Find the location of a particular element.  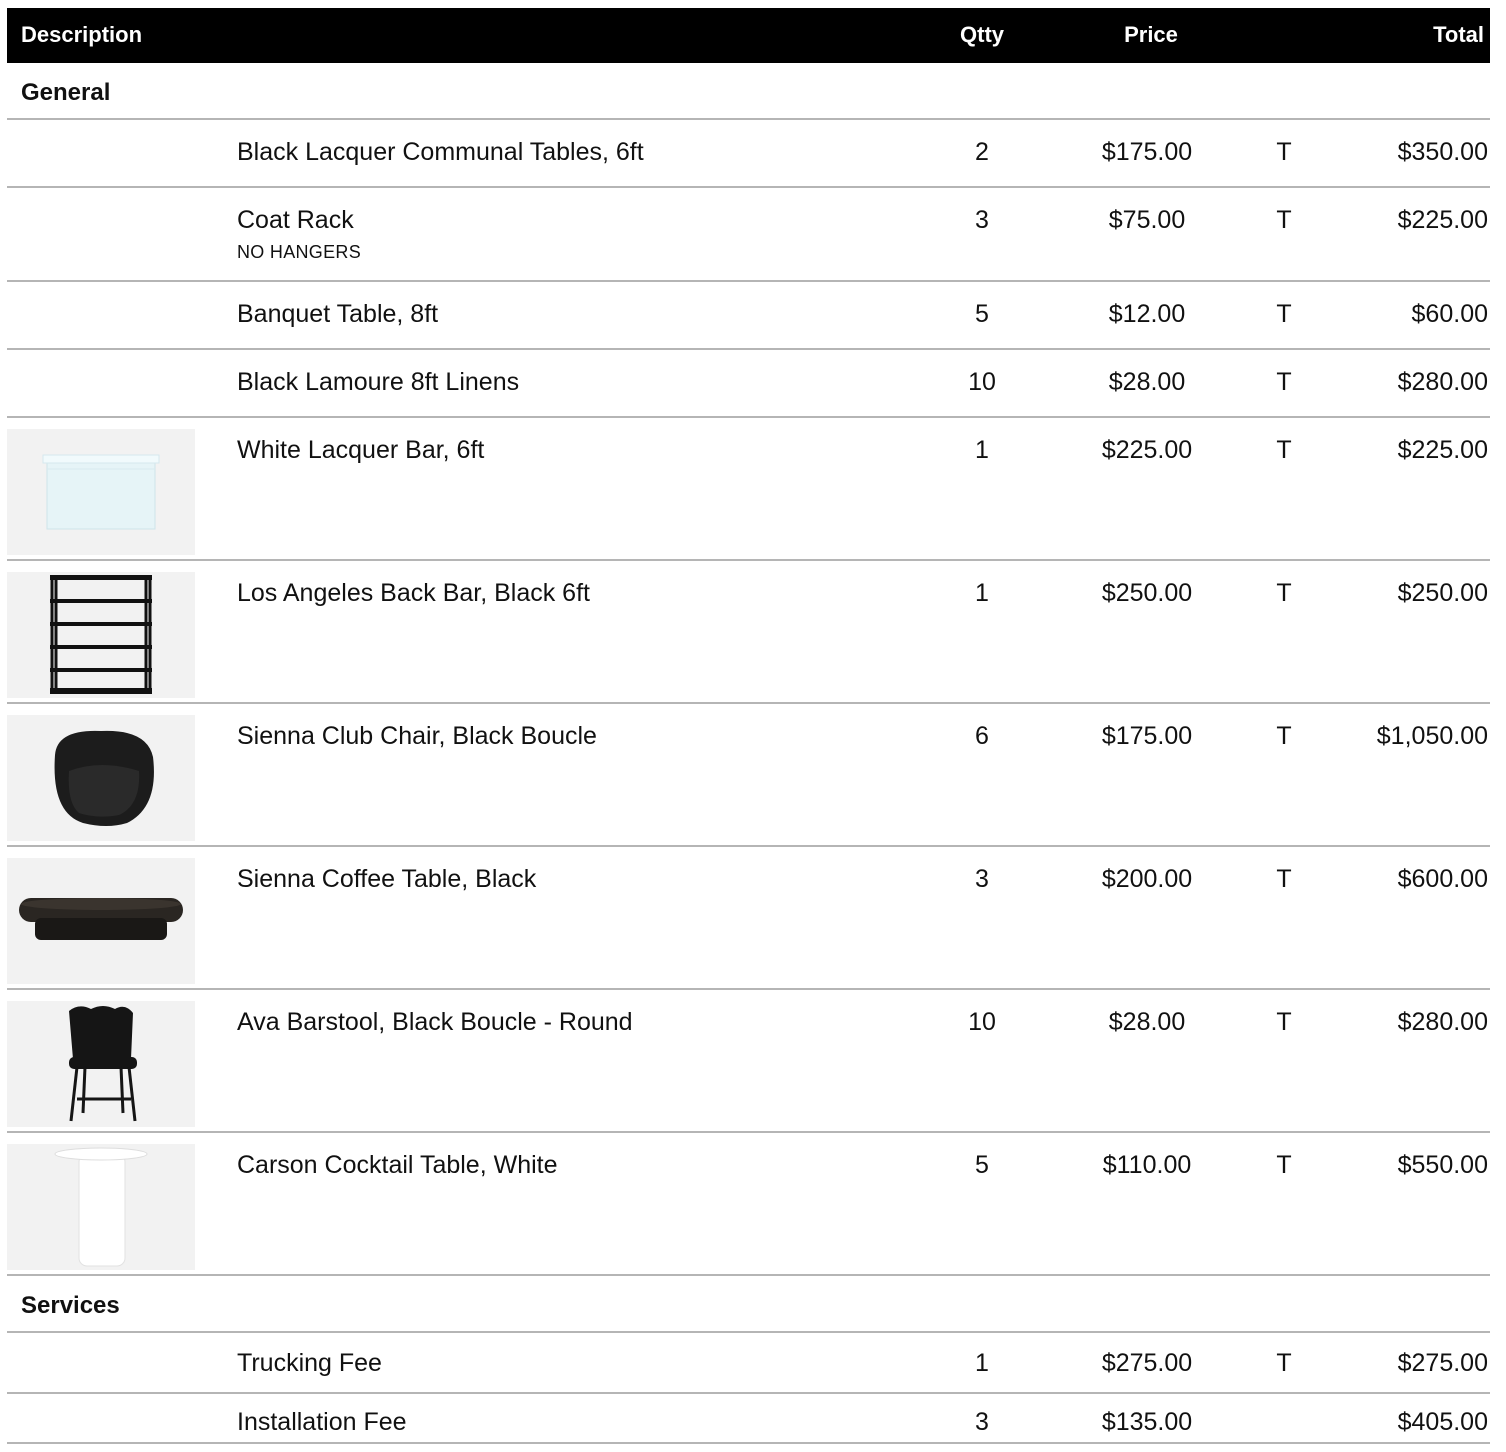

item-description: Coat Rack NO HANGERS is located at coordinates (299, 234).